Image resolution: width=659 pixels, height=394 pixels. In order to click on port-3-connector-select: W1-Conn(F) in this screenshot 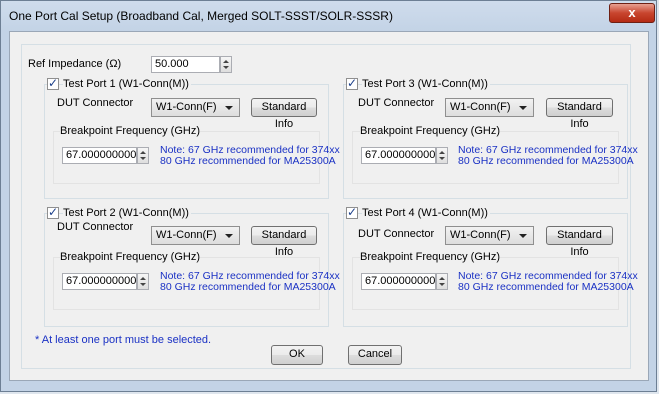, I will do `click(489, 107)`.